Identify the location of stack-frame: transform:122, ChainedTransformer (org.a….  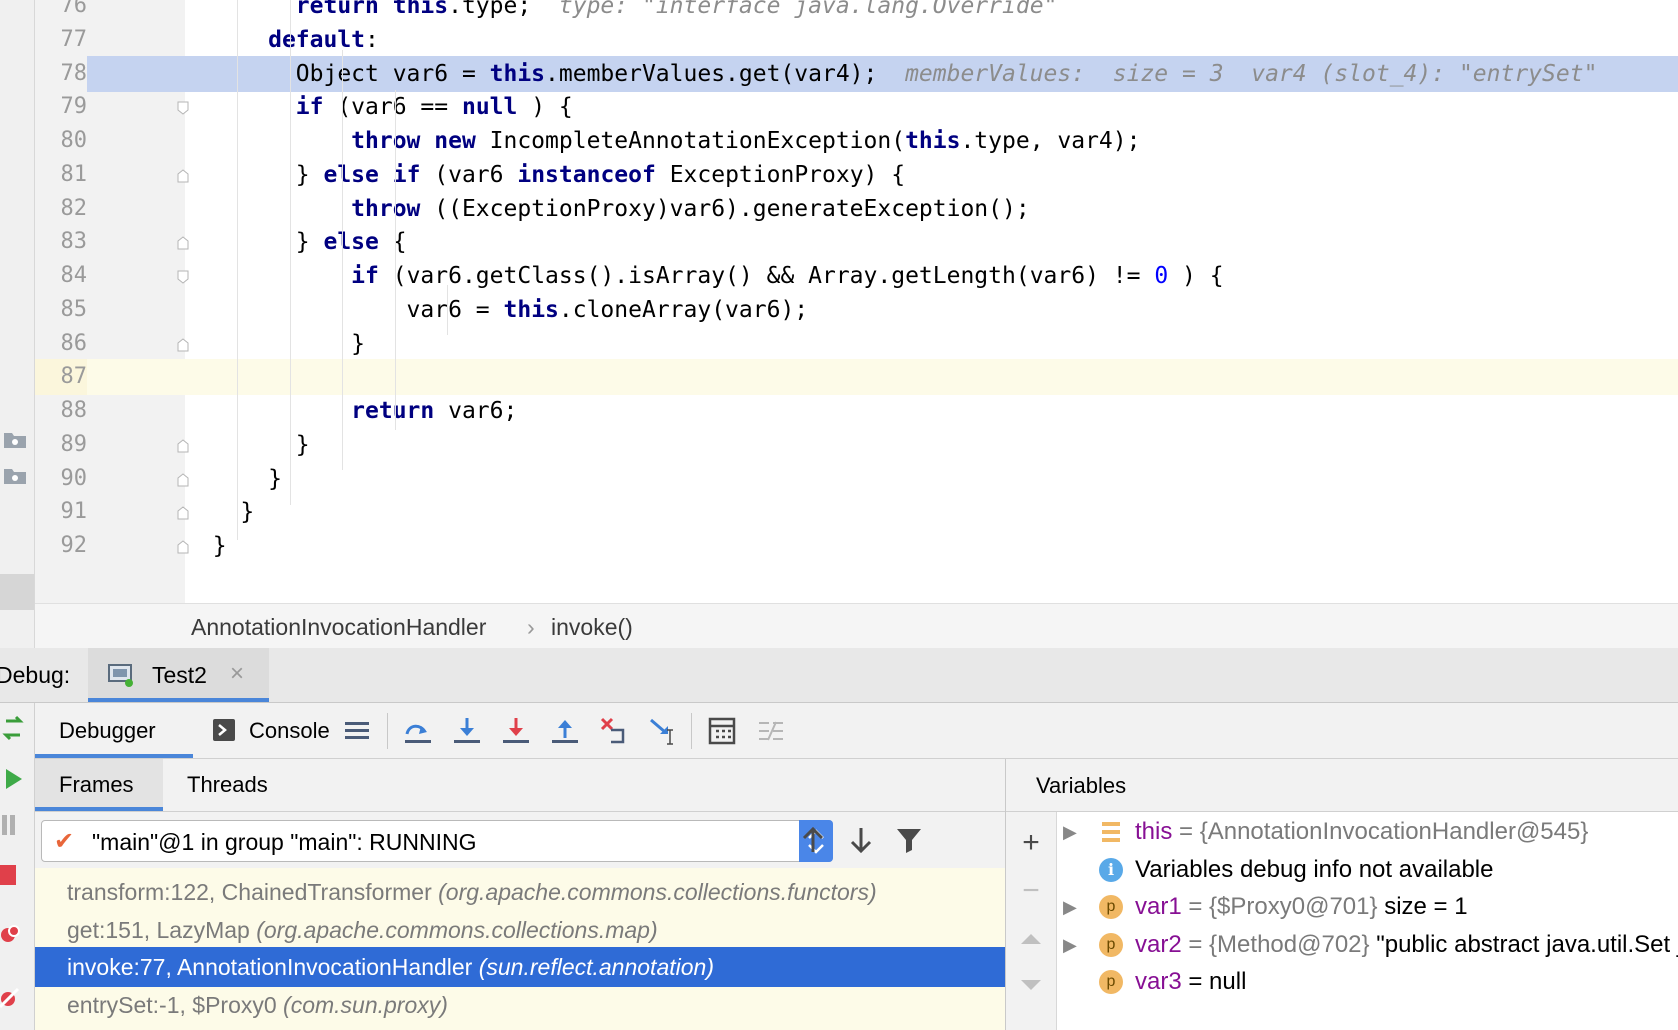
(520, 892).